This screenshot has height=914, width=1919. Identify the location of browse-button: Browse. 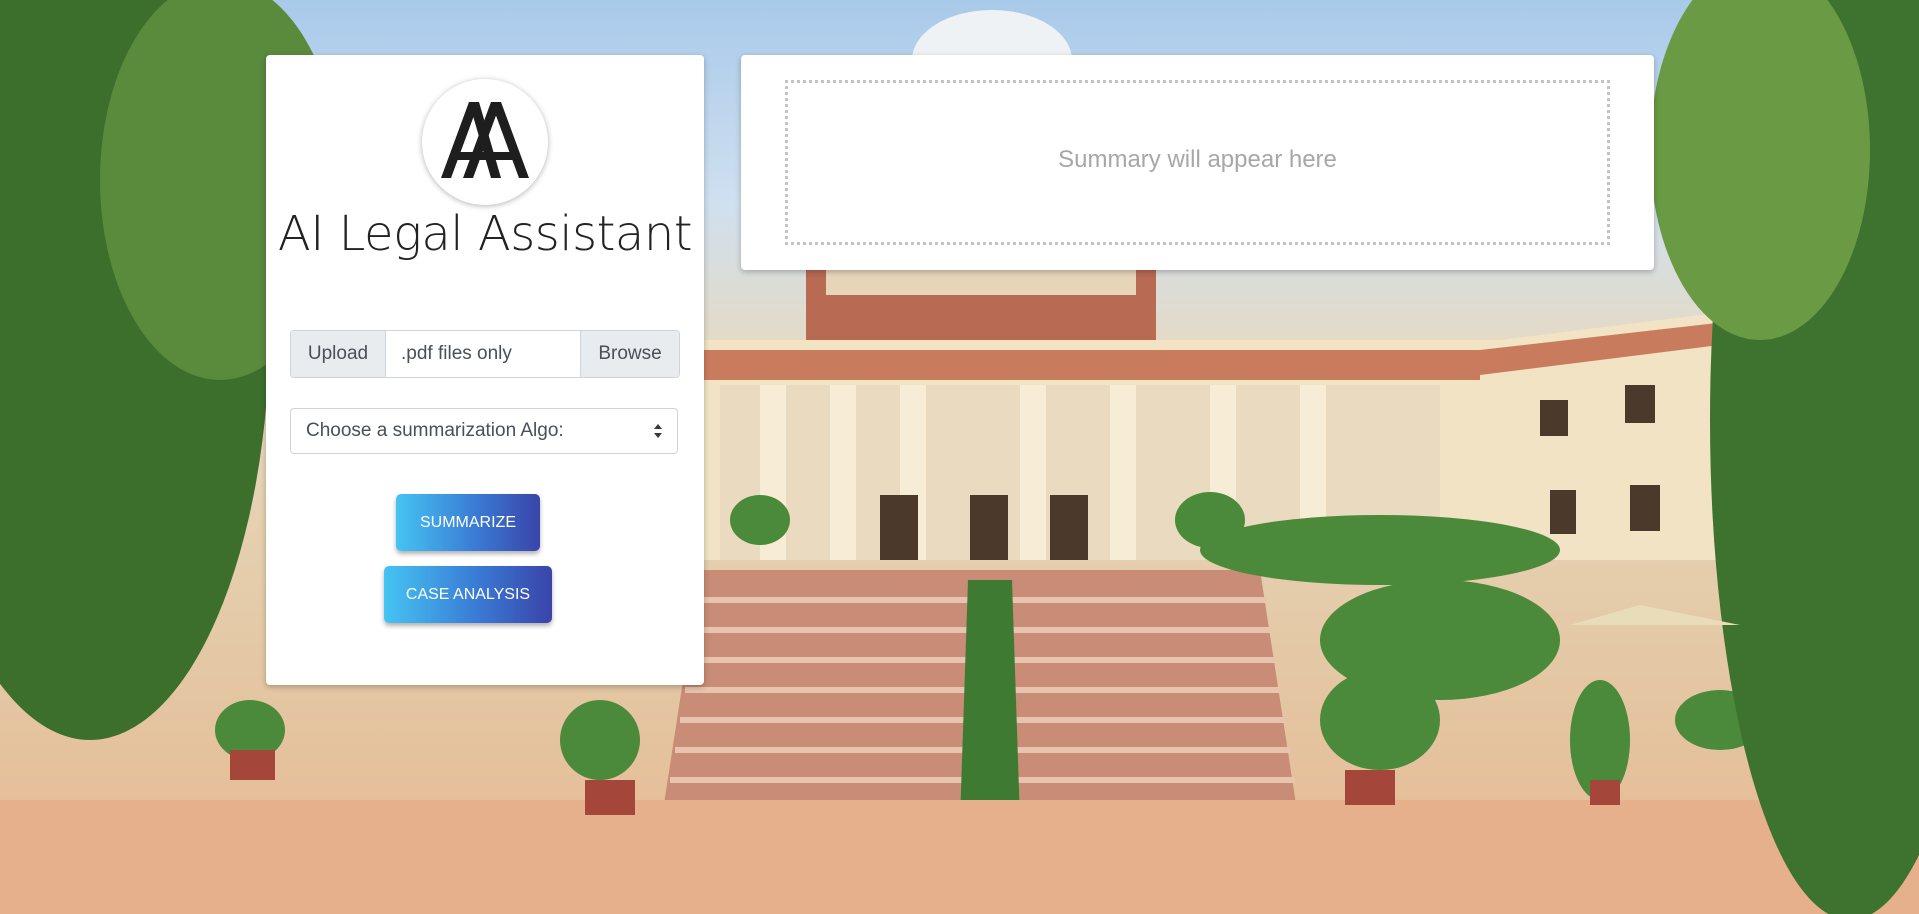
(629, 354).